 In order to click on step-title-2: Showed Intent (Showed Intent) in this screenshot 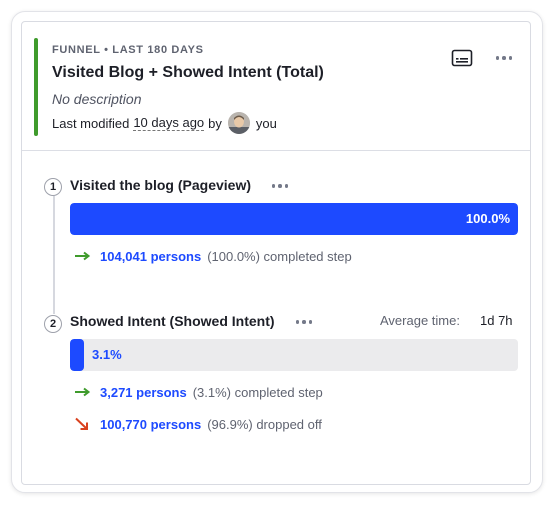, I will do `click(172, 321)`.